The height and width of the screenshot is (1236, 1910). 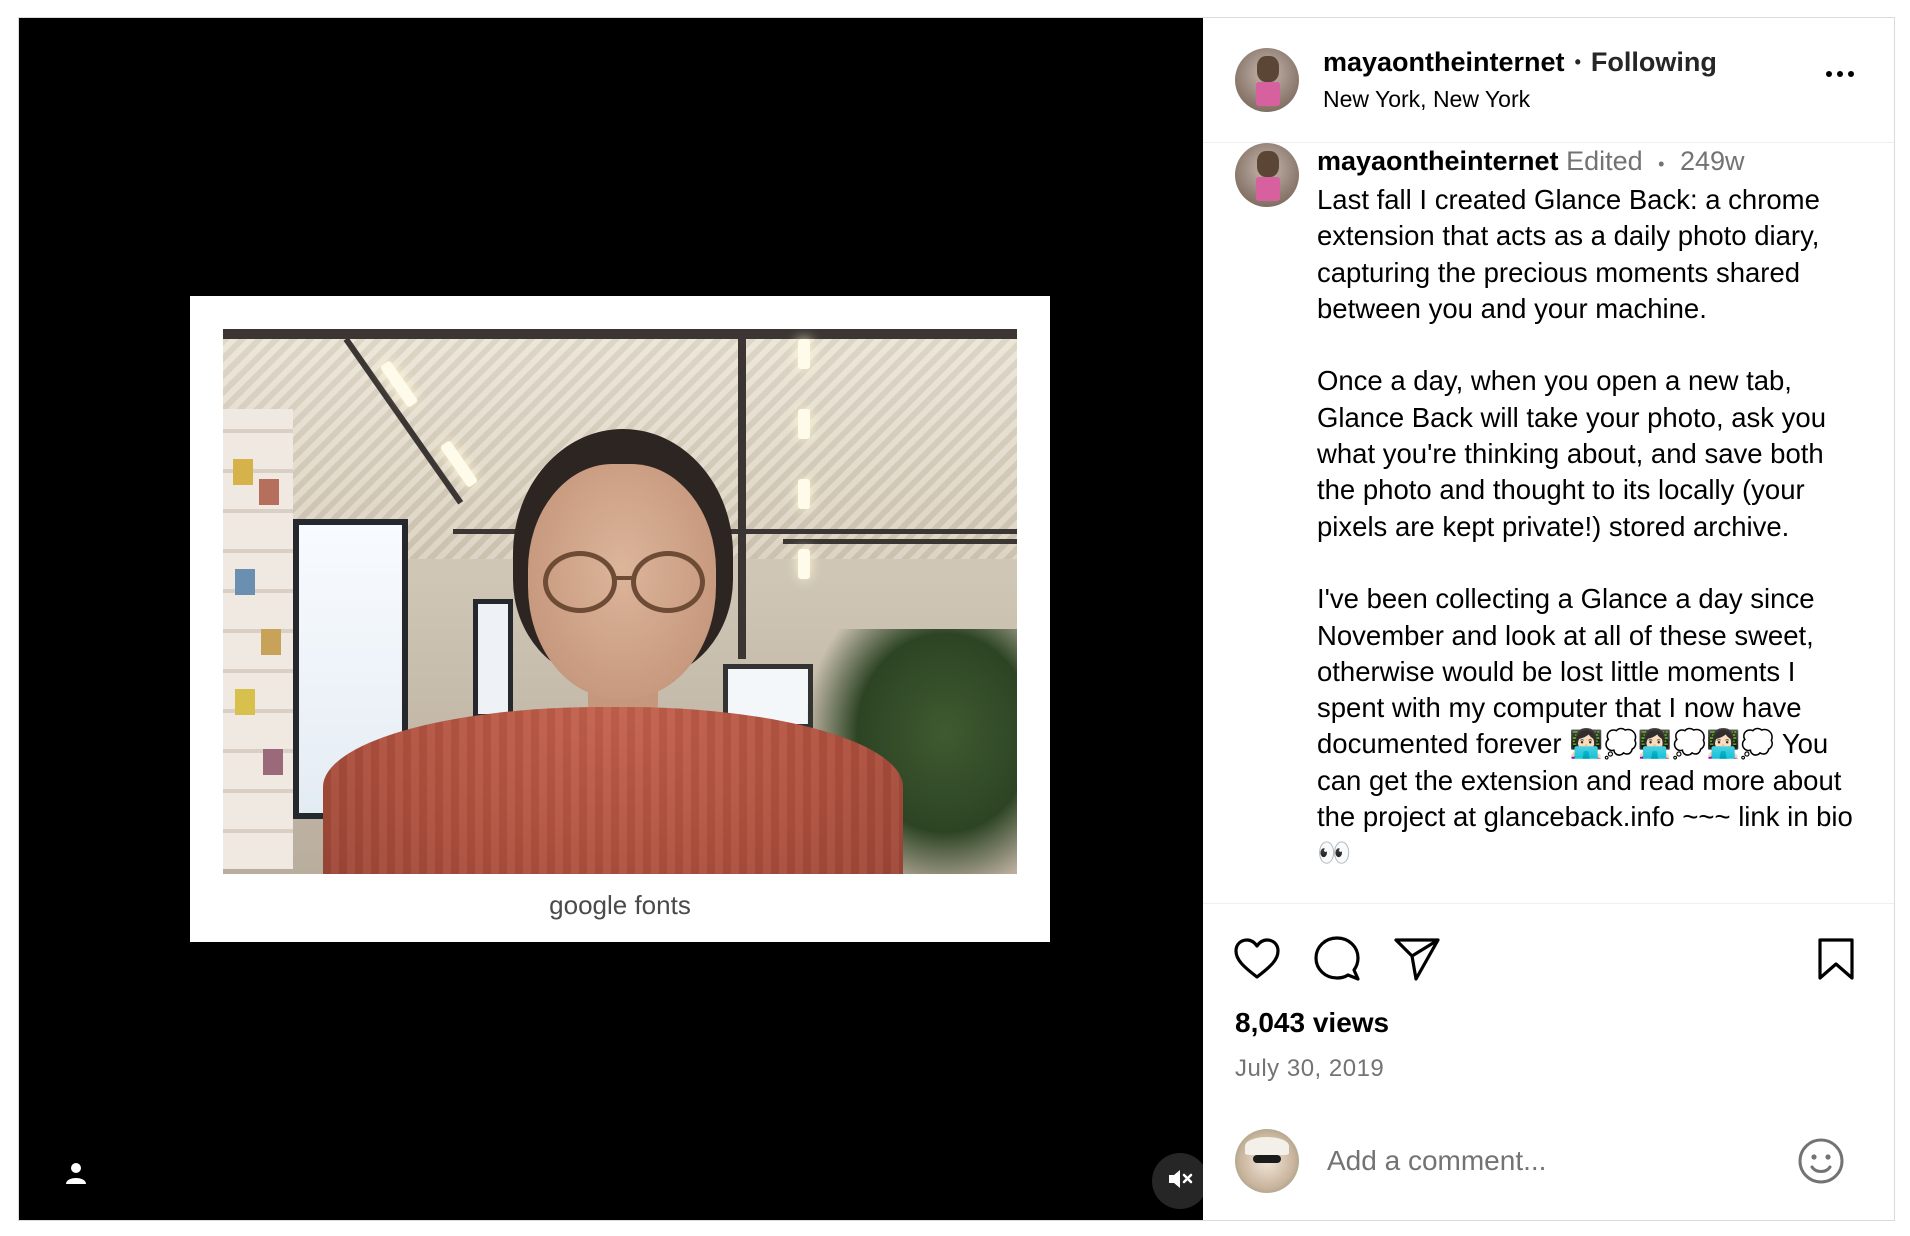 I want to click on like-button, so click(x=1257, y=959).